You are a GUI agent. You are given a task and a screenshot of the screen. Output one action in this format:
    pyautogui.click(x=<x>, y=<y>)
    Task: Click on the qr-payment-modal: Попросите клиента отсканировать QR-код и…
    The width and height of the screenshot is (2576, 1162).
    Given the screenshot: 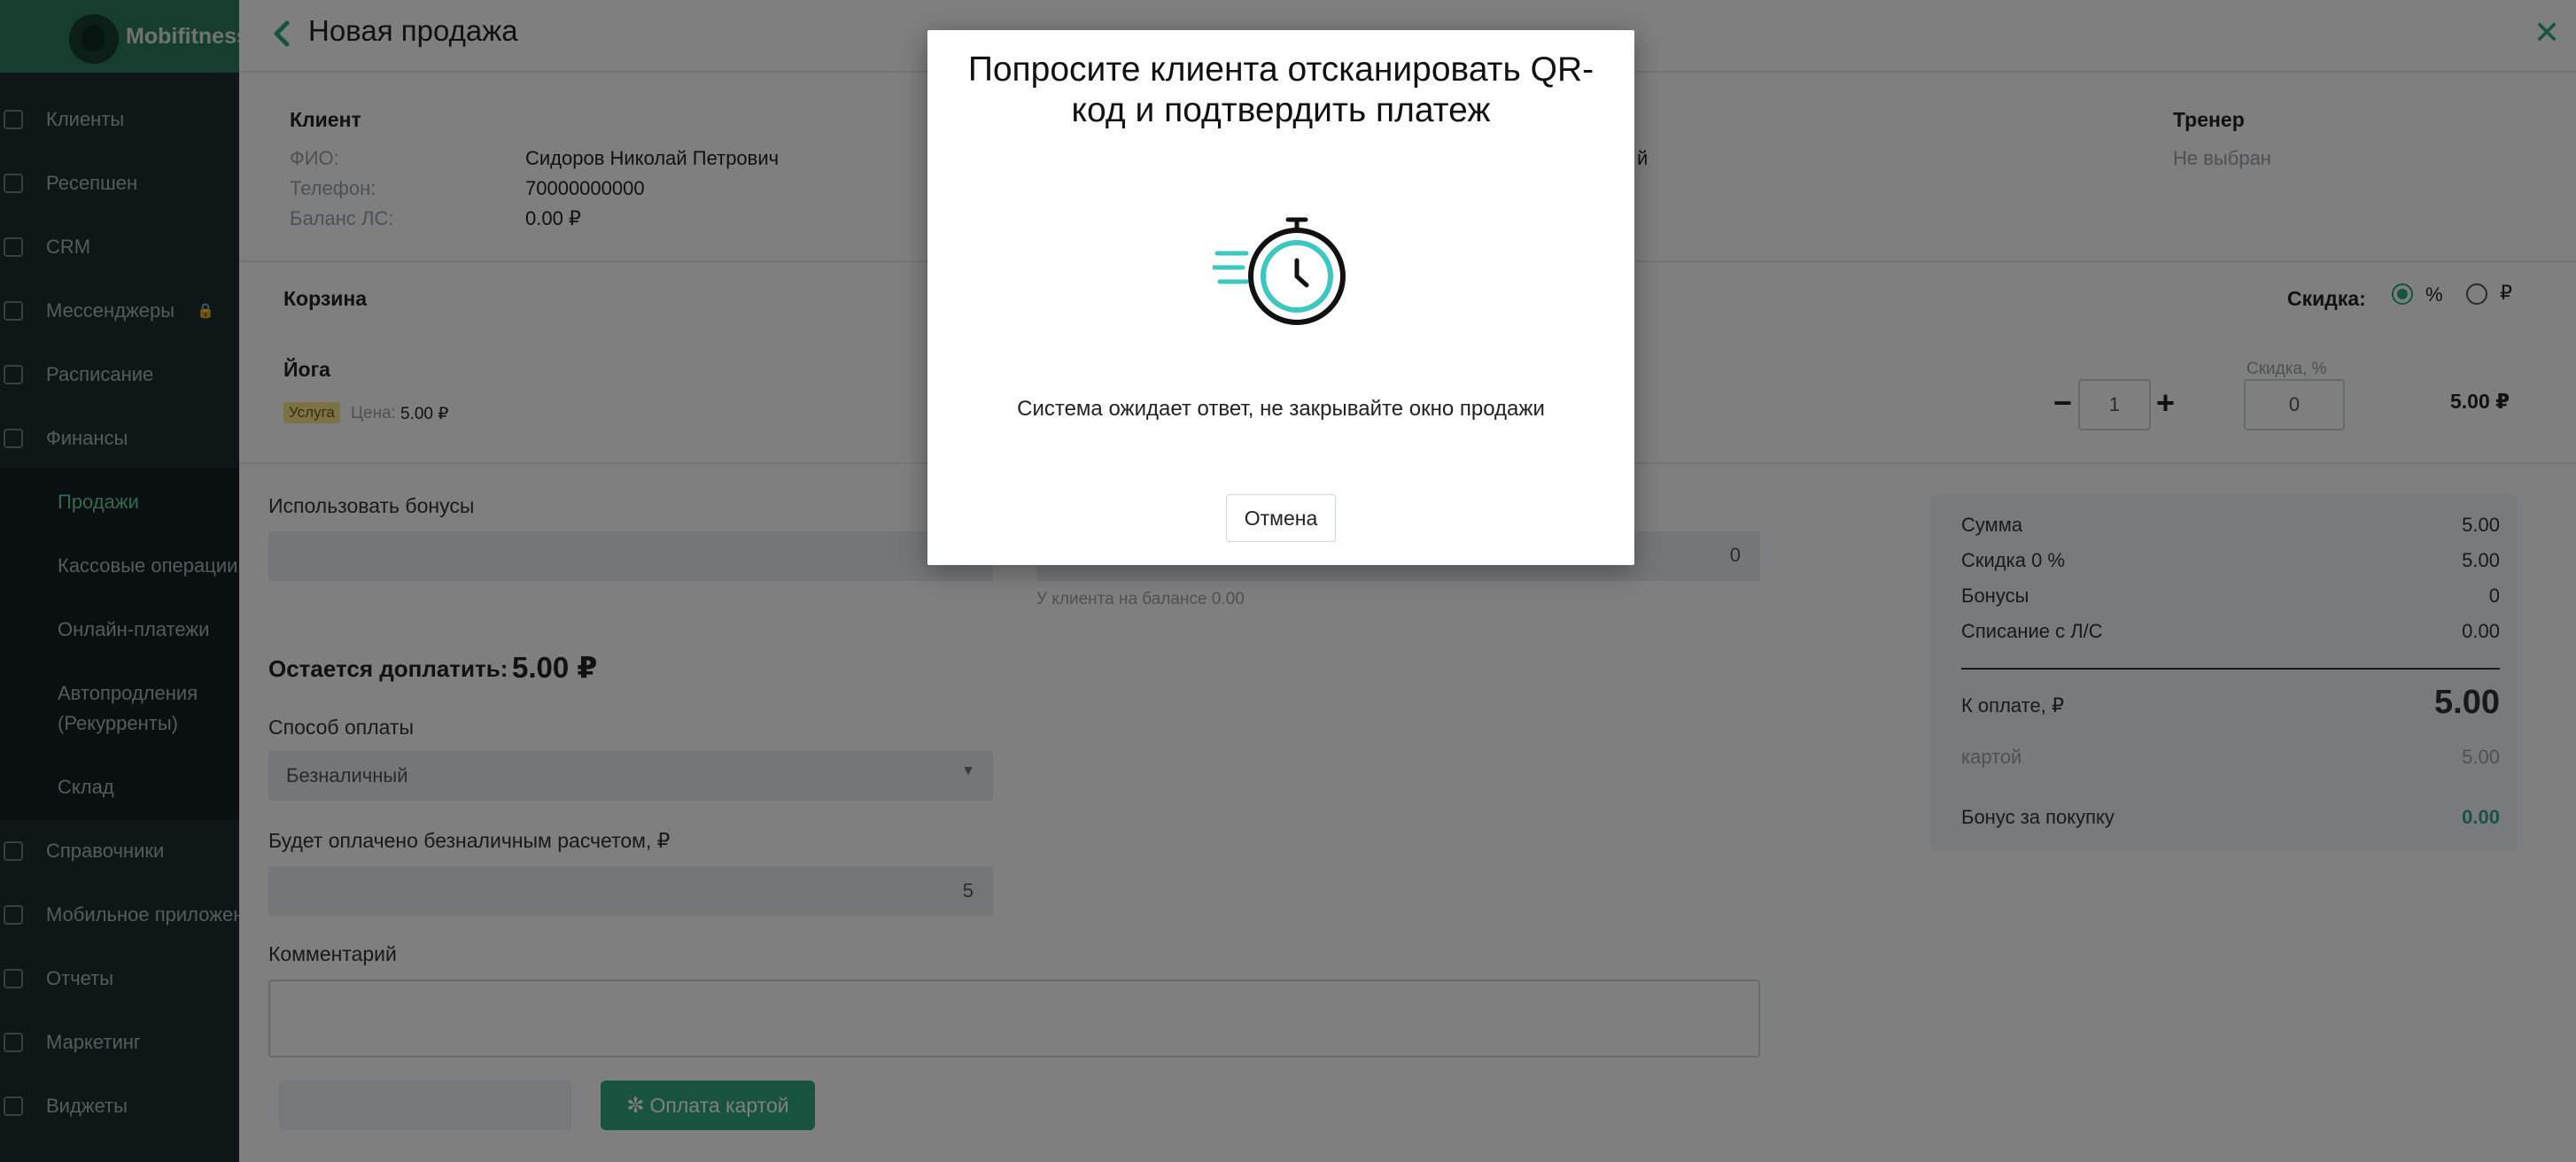 What is the action you would take?
    pyautogui.click(x=1280, y=297)
    